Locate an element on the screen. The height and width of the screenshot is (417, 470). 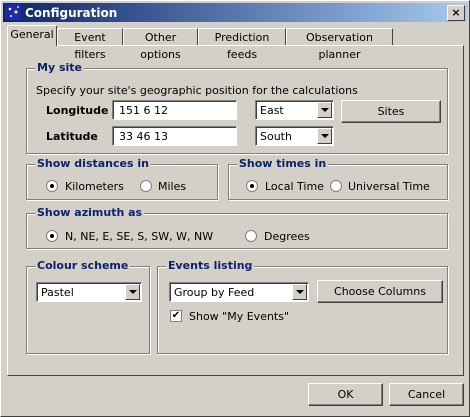
degrees-label: Degrees is located at coordinates (287, 236).